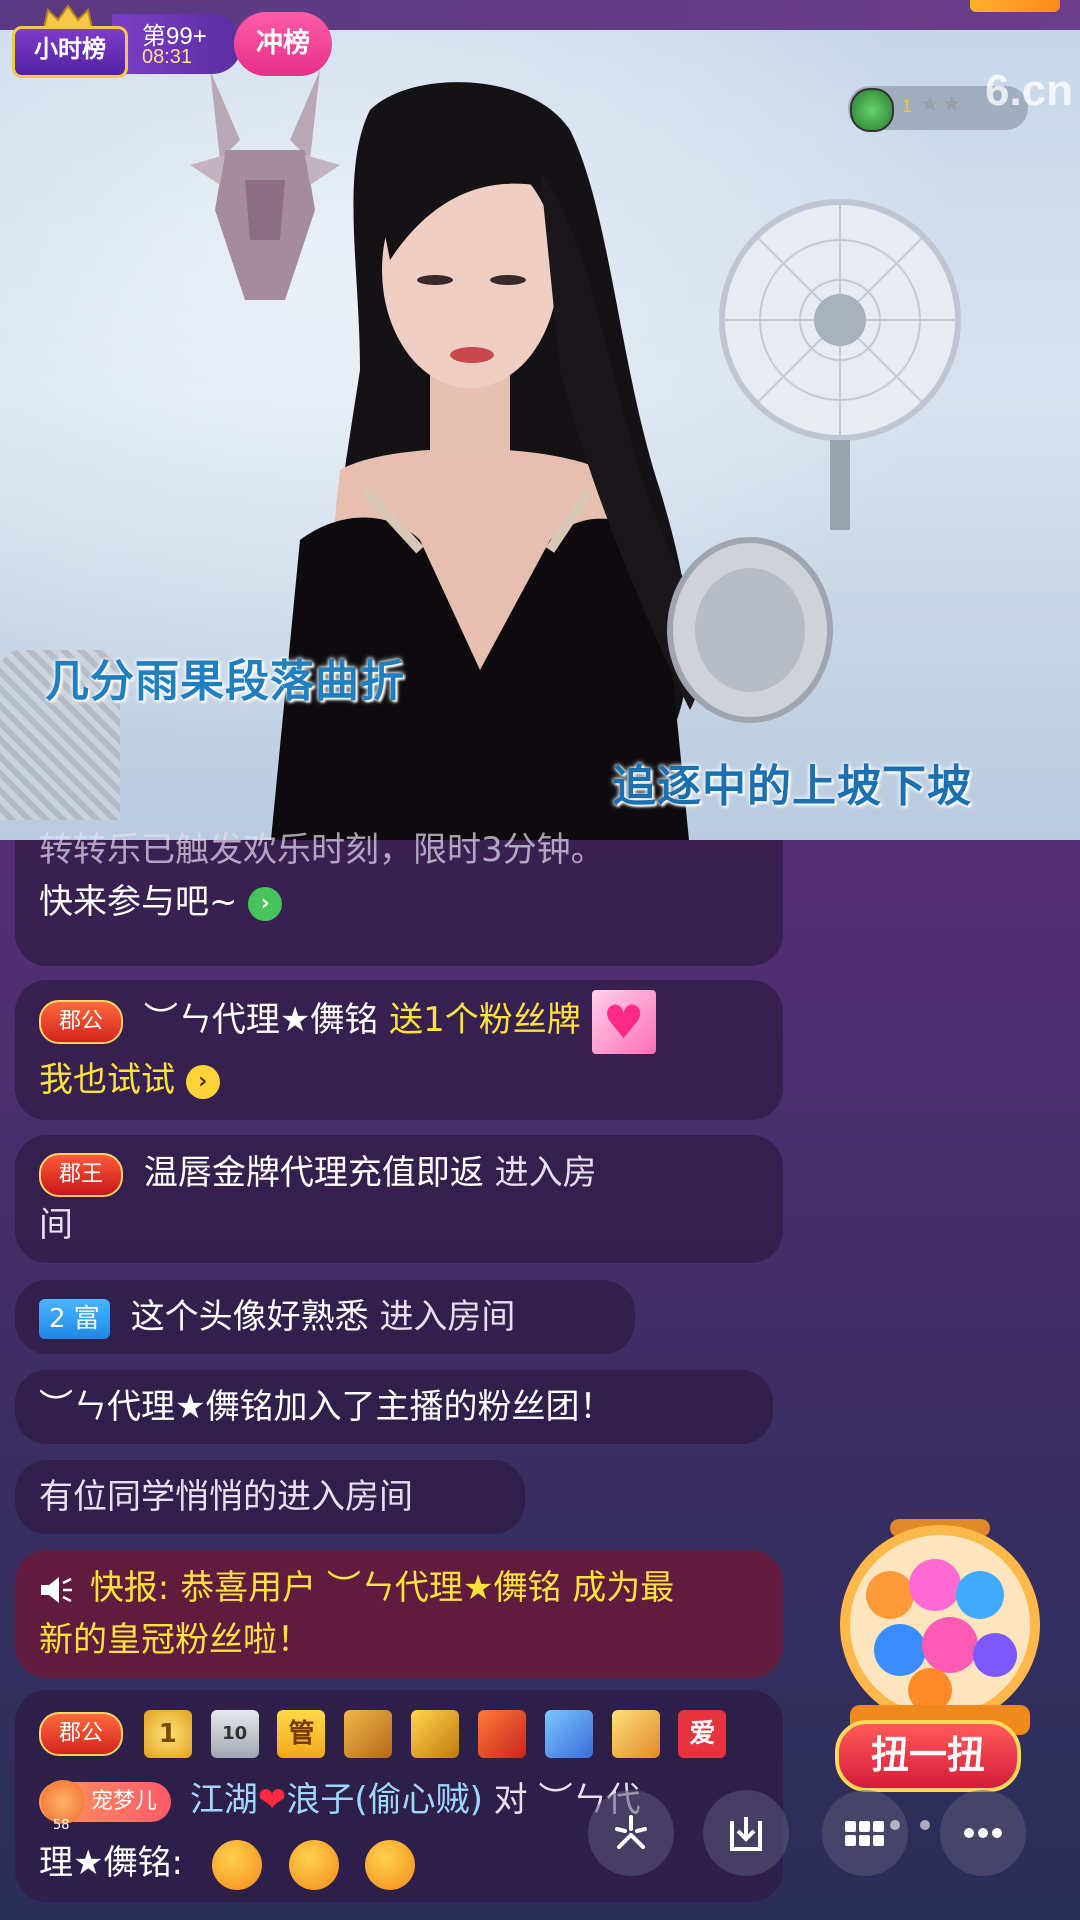  What do you see at coordinates (56, 1589) in the screenshot?
I see `speaker-icon` at bounding box center [56, 1589].